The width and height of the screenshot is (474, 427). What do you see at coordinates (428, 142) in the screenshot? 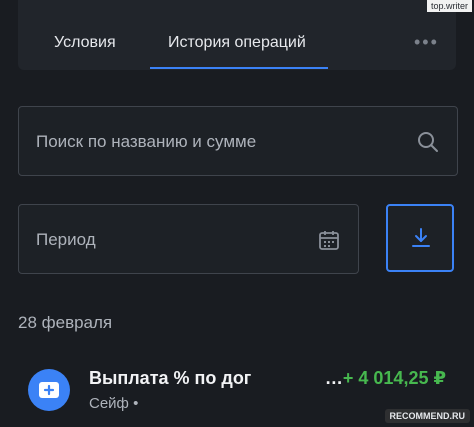
I see `search-icon` at bounding box center [428, 142].